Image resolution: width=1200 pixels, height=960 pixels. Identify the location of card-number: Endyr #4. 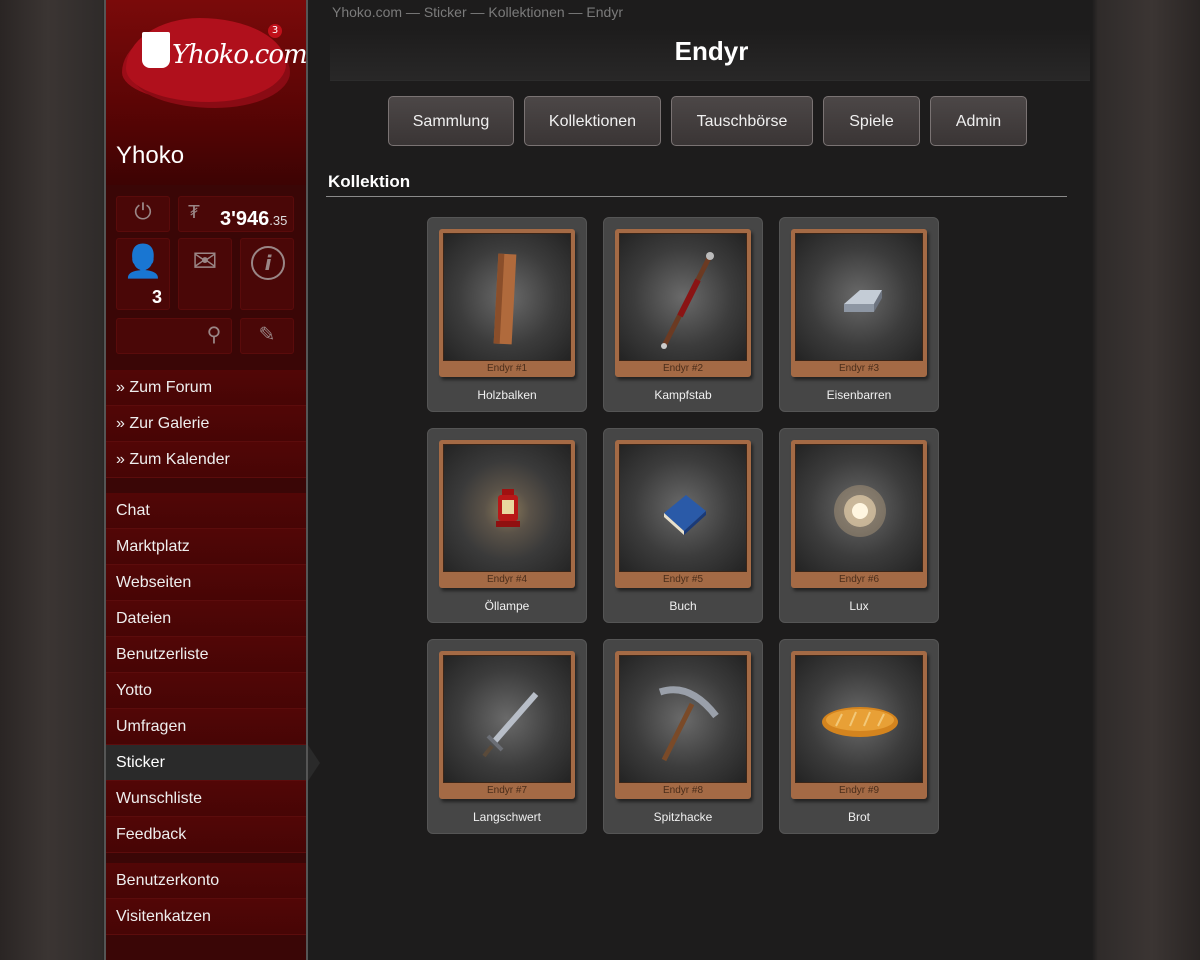
(507, 579).